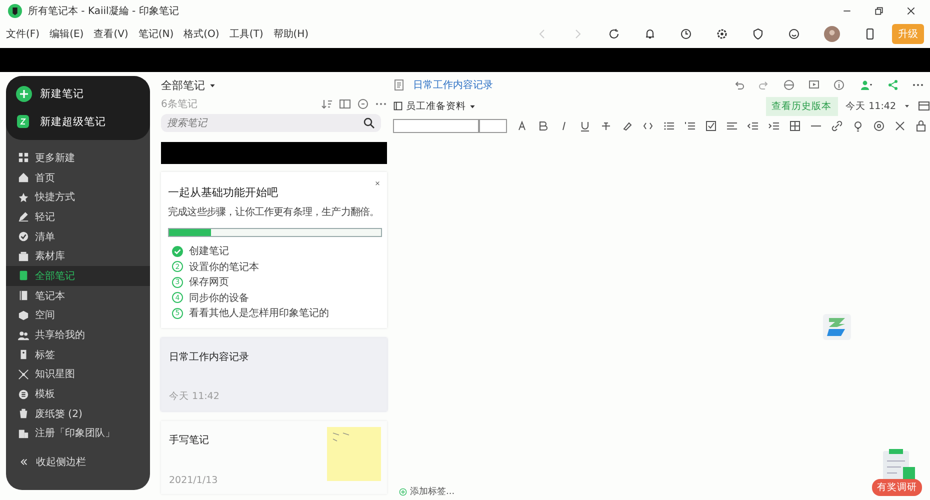  What do you see at coordinates (897, 487) in the screenshot?
I see `survey-button: 有奖调研` at bounding box center [897, 487].